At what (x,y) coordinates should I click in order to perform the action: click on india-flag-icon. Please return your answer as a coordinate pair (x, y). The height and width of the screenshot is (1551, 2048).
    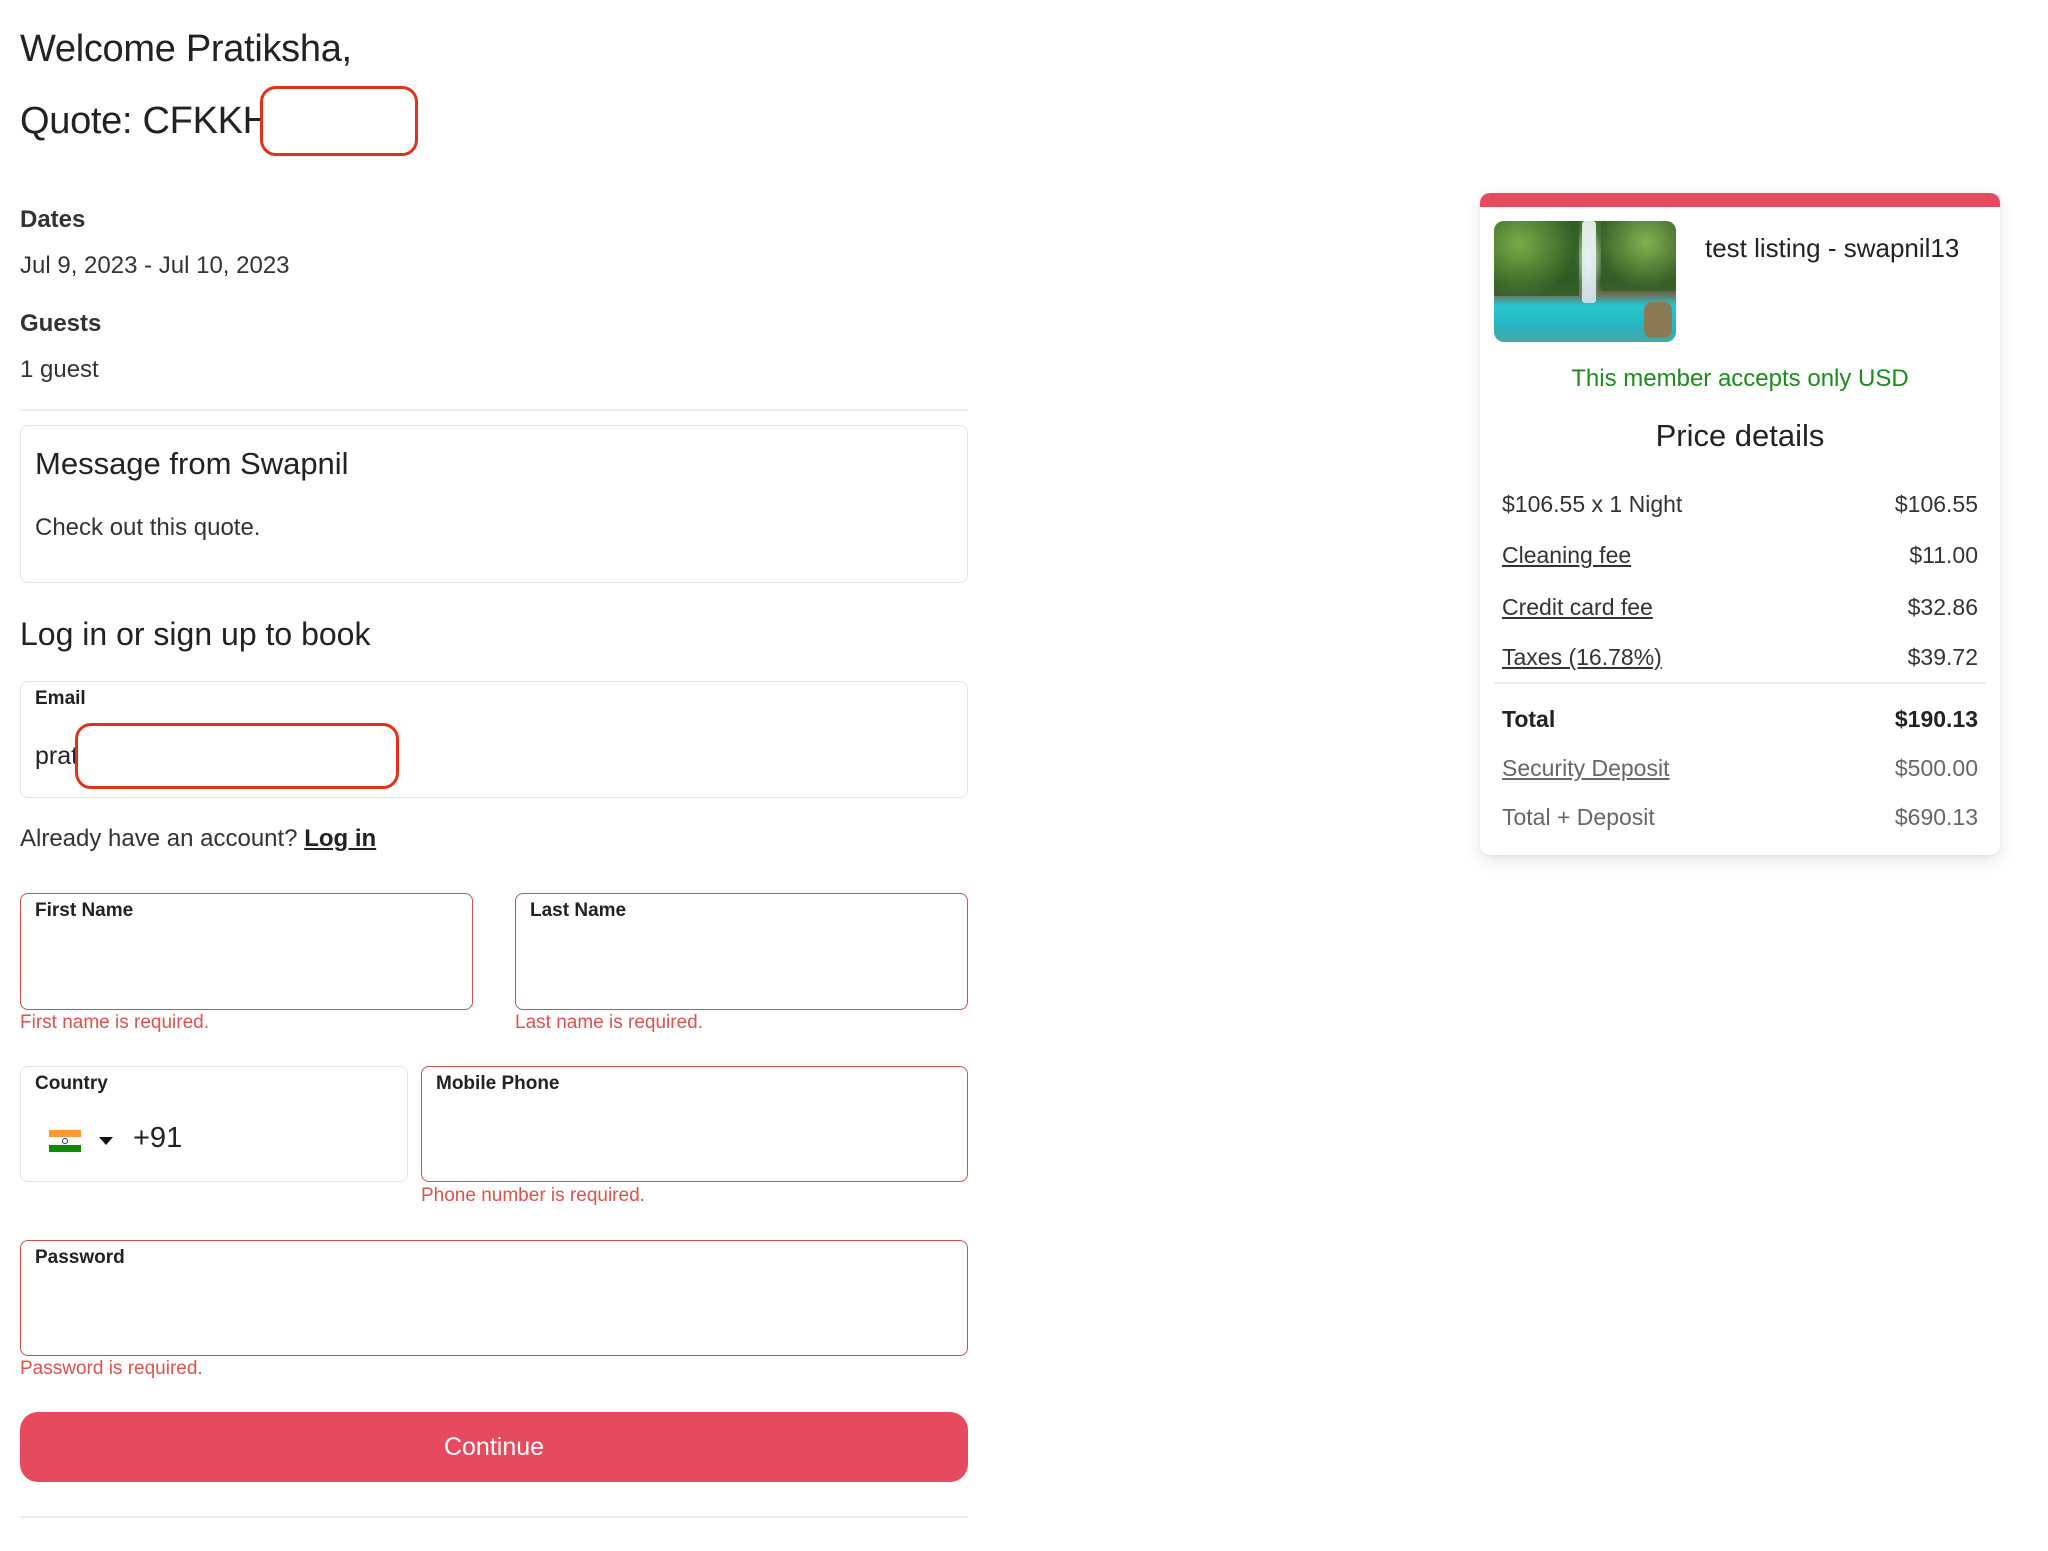
    Looking at the image, I should click on (65, 1141).